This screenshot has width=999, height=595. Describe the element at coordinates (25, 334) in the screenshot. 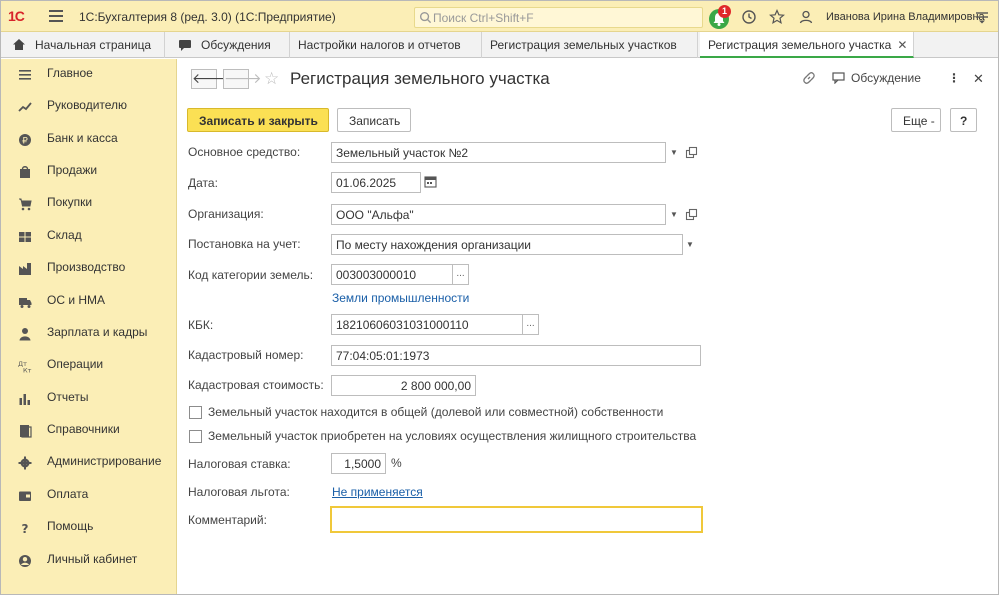

I see `person-icon` at that location.